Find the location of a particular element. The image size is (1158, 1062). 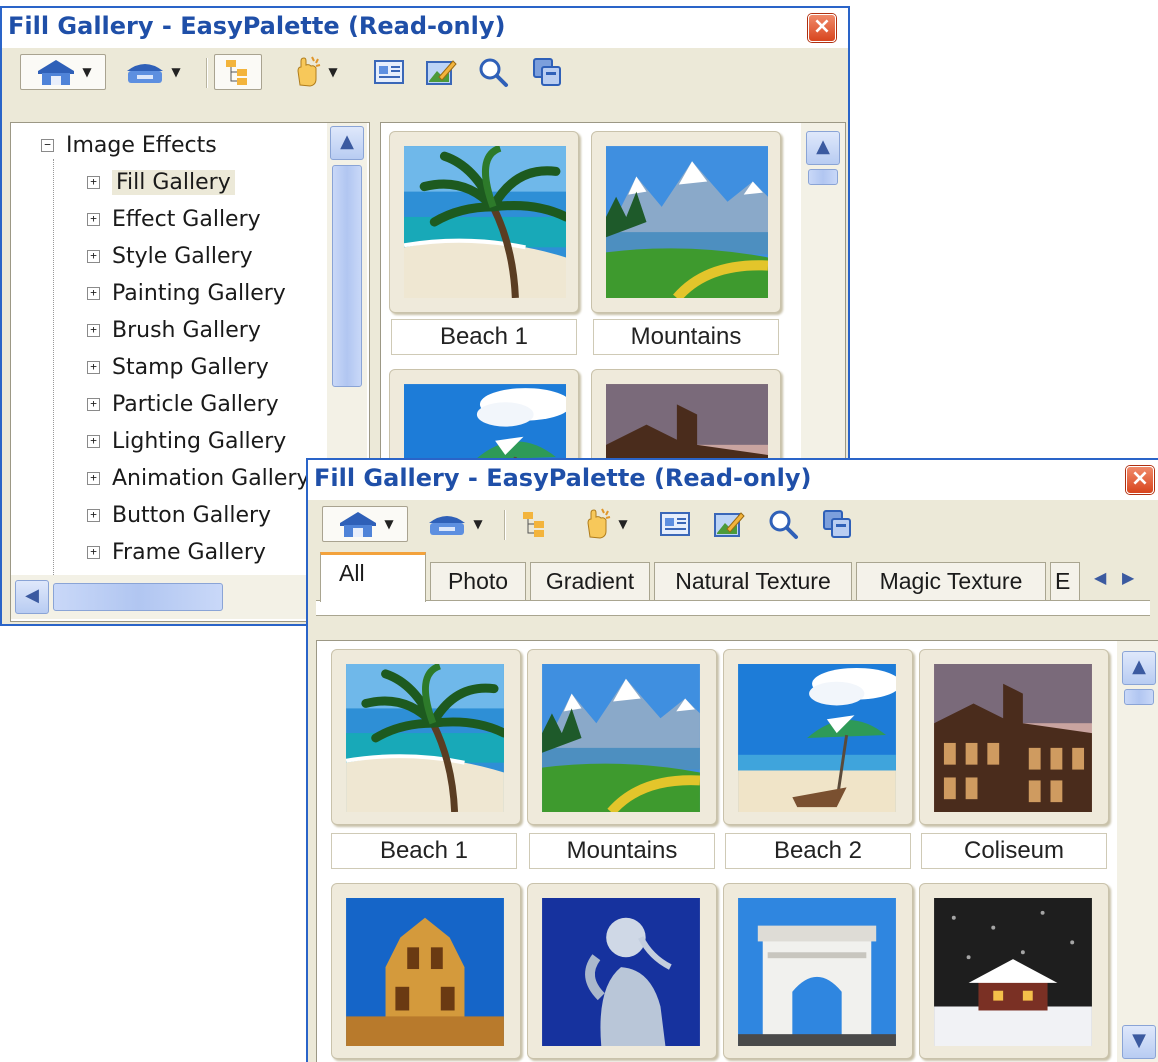

tree-root: − Image Effects is located at coordinates (129, 145).